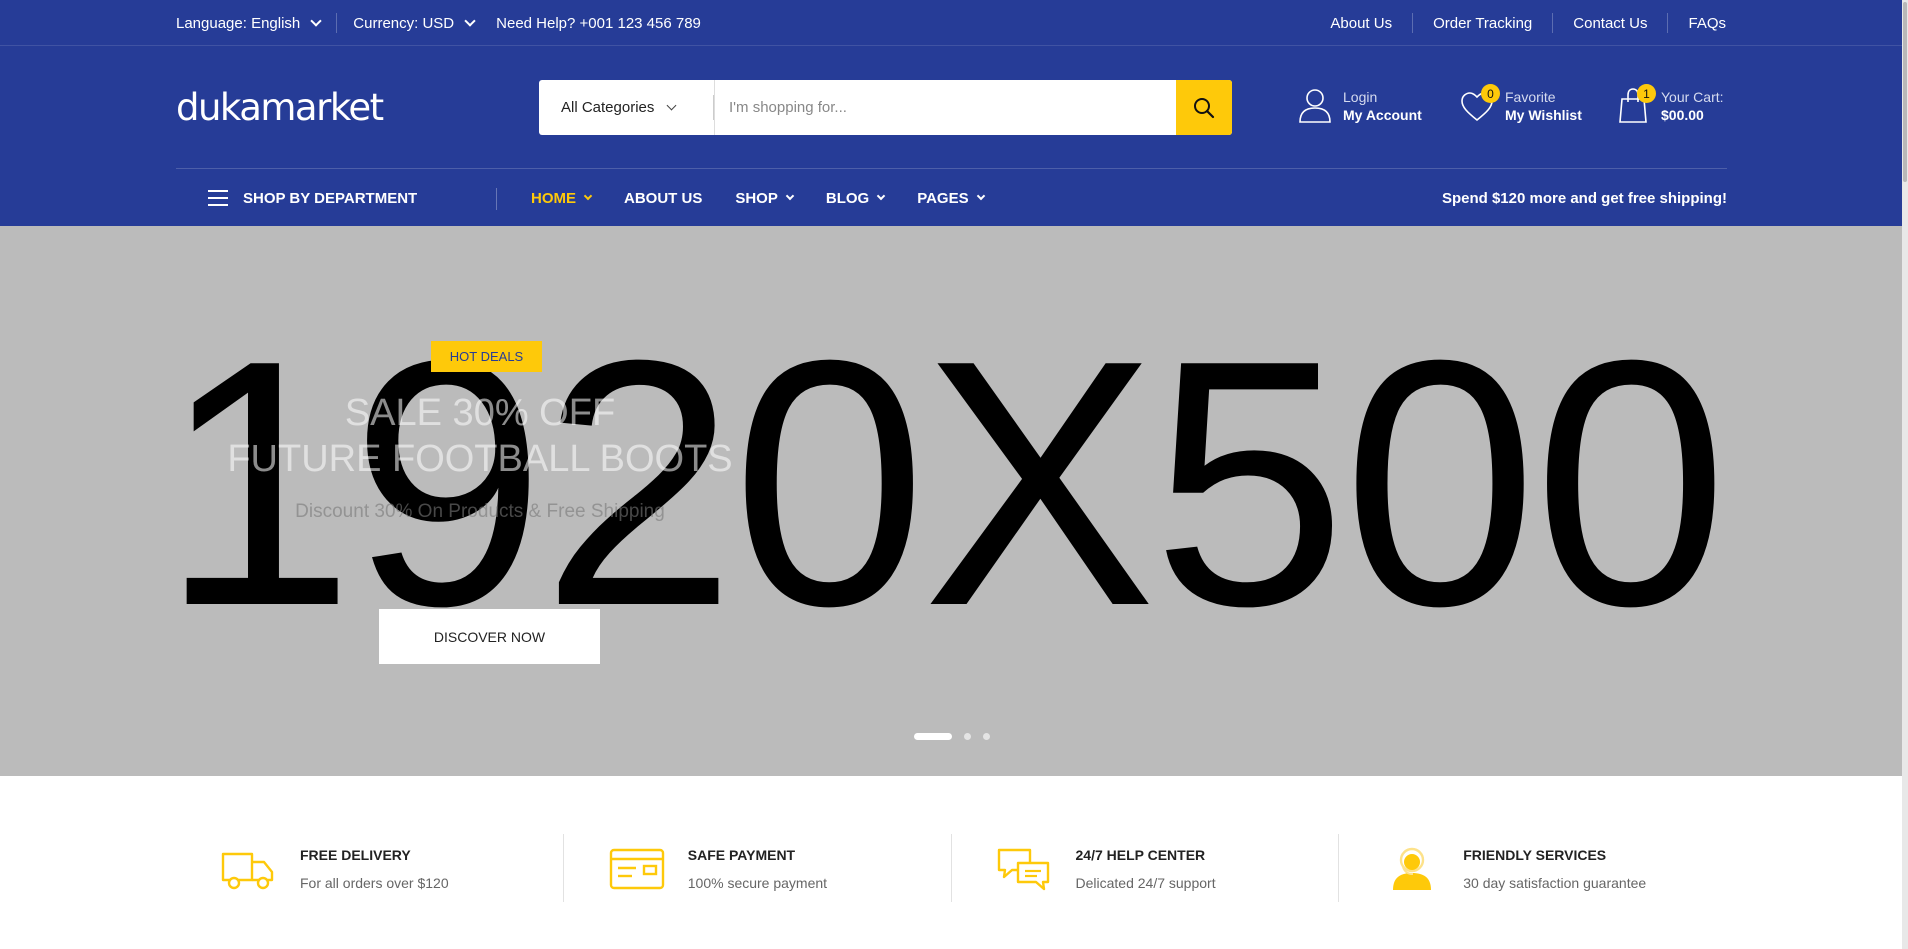 This screenshot has width=1908, height=949. I want to click on slider-pagination, so click(952, 736).